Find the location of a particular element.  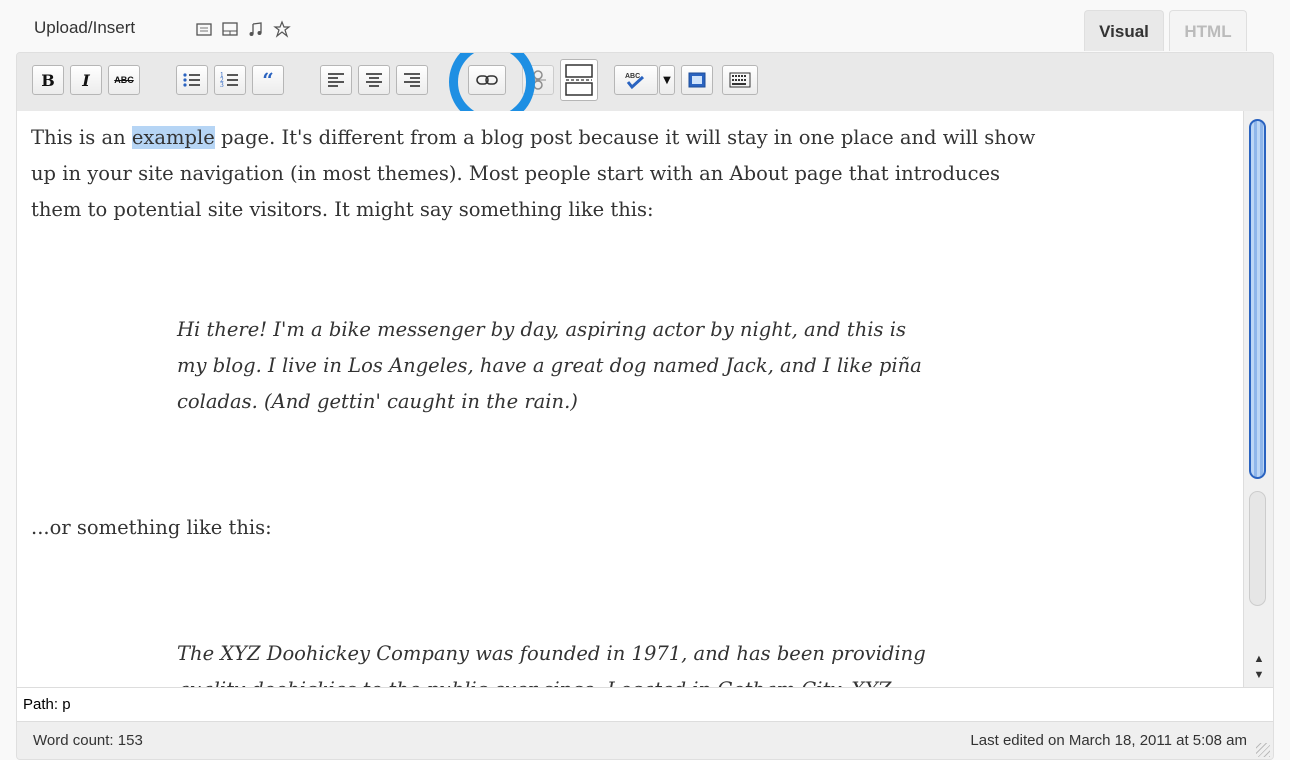

resize-handle-icon is located at coordinates (1263, 750).